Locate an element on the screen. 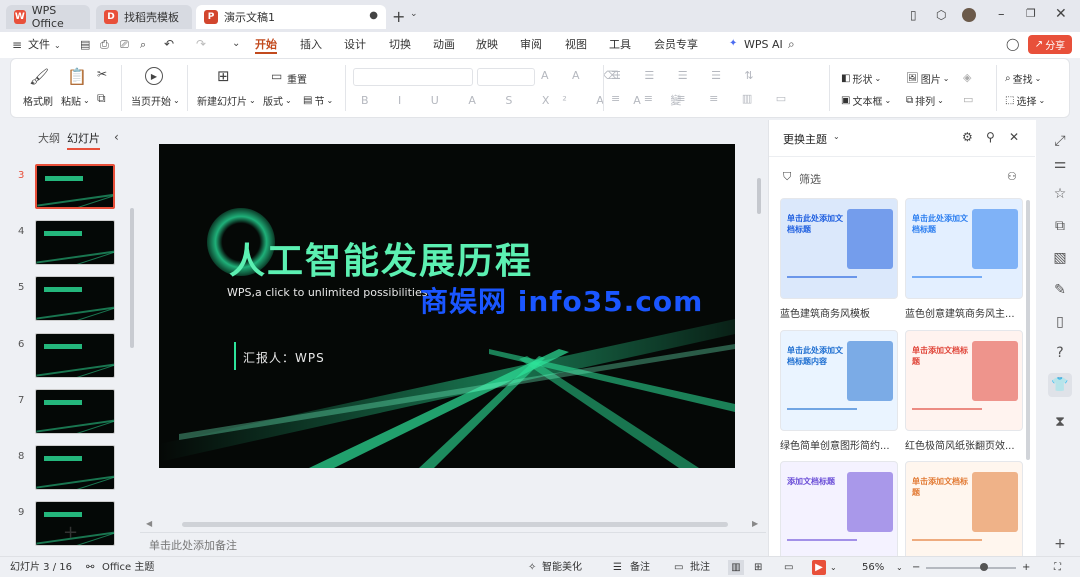  menu-tab-7: 审阅 is located at coordinates (531, 45).